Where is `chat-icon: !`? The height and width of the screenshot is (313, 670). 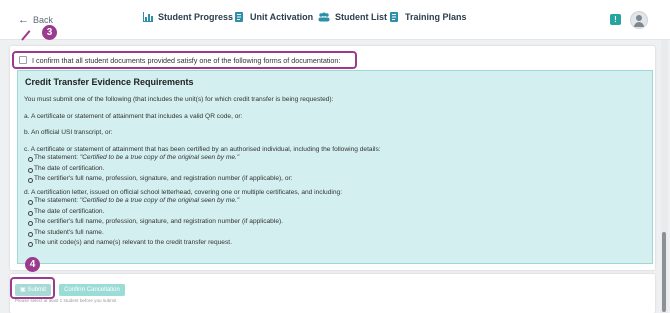 chat-icon: ! is located at coordinates (615, 19).